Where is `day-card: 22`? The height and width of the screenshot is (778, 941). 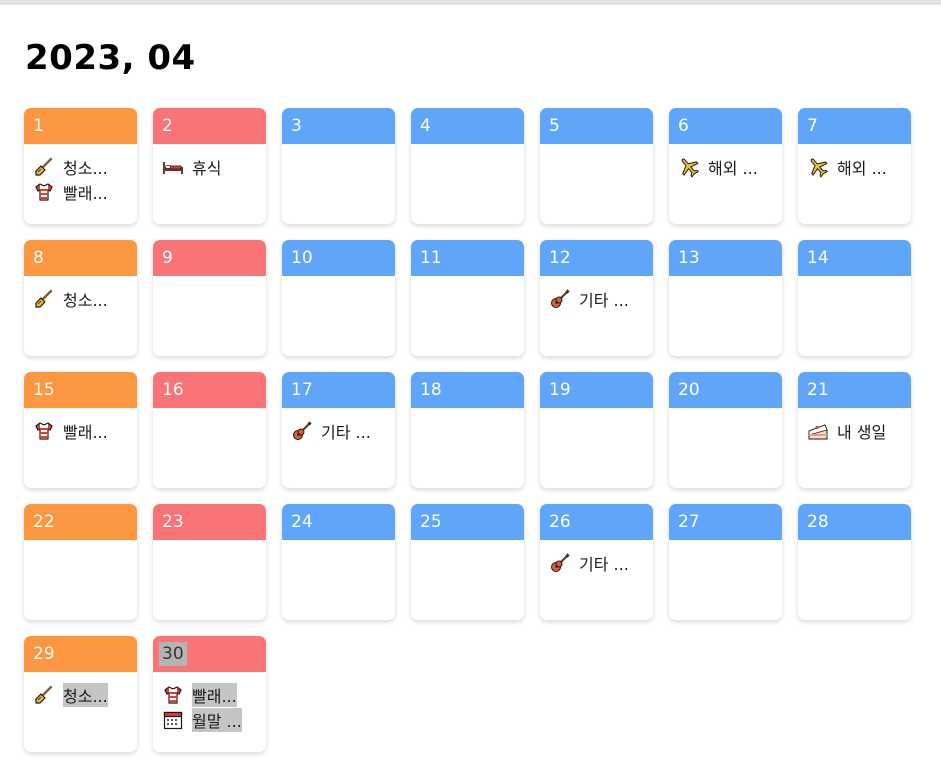 day-card: 22 is located at coordinates (80, 562).